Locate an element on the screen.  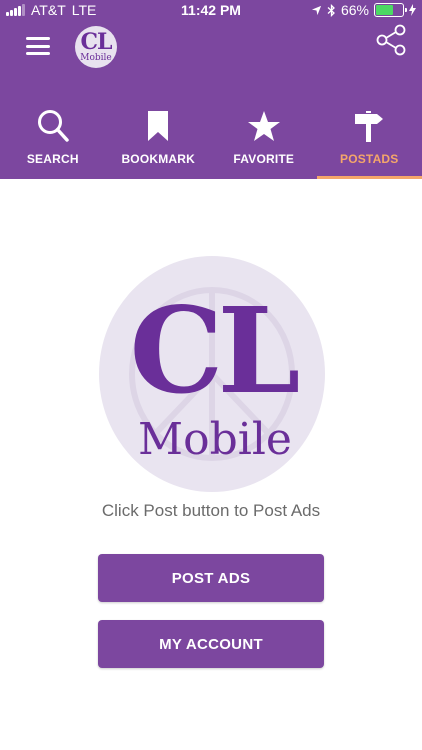
signpost-icon is located at coordinates (369, 126).